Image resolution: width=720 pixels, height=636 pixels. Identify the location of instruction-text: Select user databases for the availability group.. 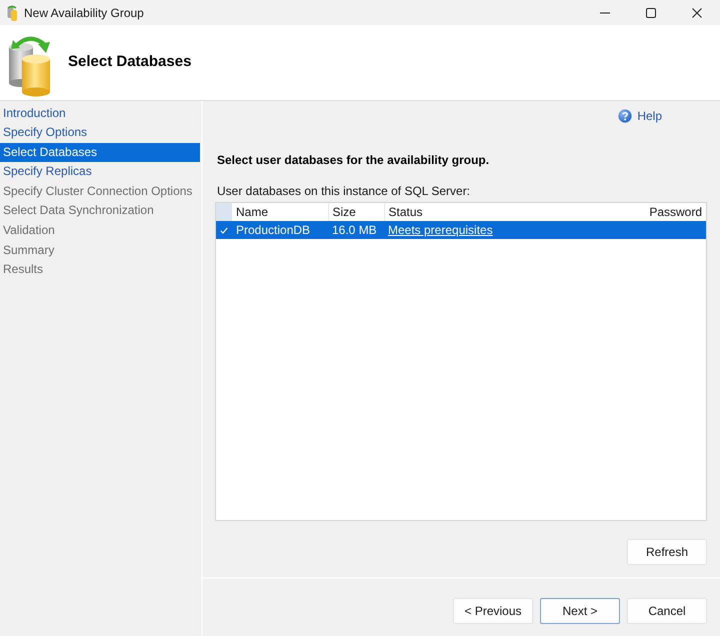
(353, 160).